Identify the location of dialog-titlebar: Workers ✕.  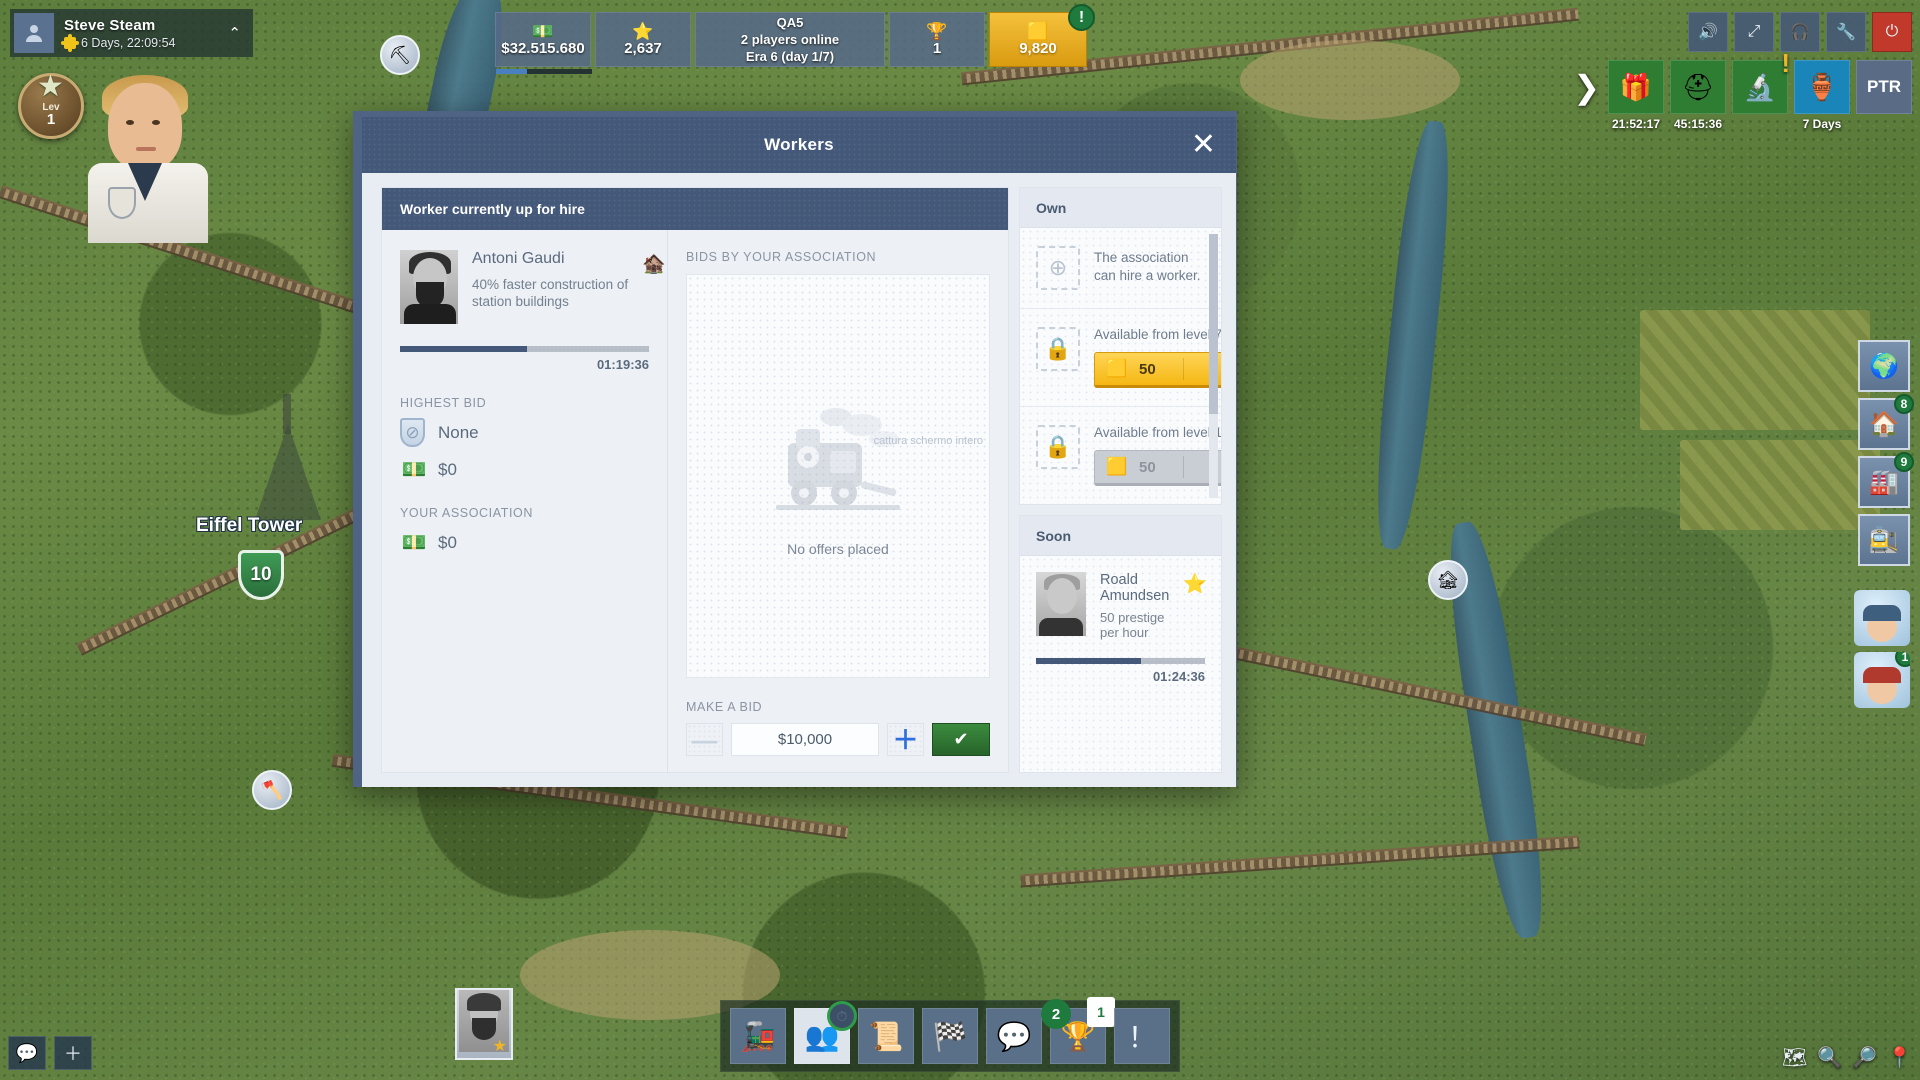
(799, 145).